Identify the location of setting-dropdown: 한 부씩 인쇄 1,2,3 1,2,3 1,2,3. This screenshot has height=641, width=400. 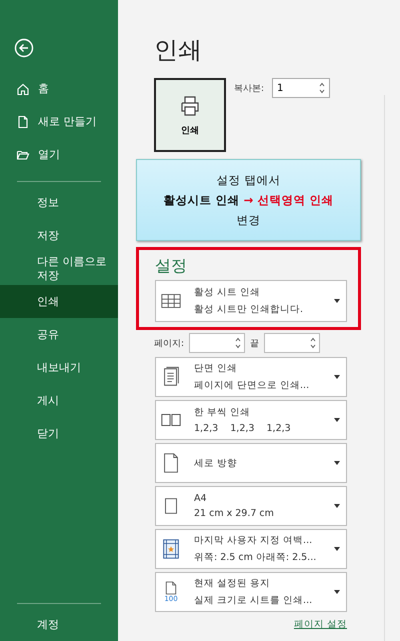
(251, 420).